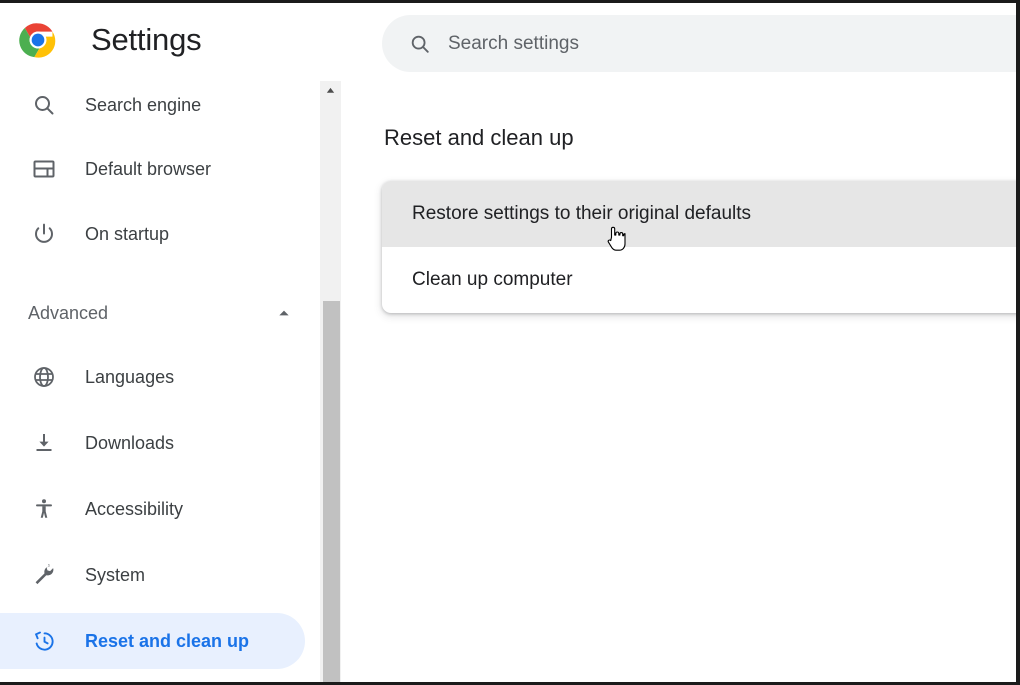 The width and height of the screenshot is (1020, 685). What do you see at coordinates (44, 509) in the screenshot?
I see `accessibility-icon` at bounding box center [44, 509].